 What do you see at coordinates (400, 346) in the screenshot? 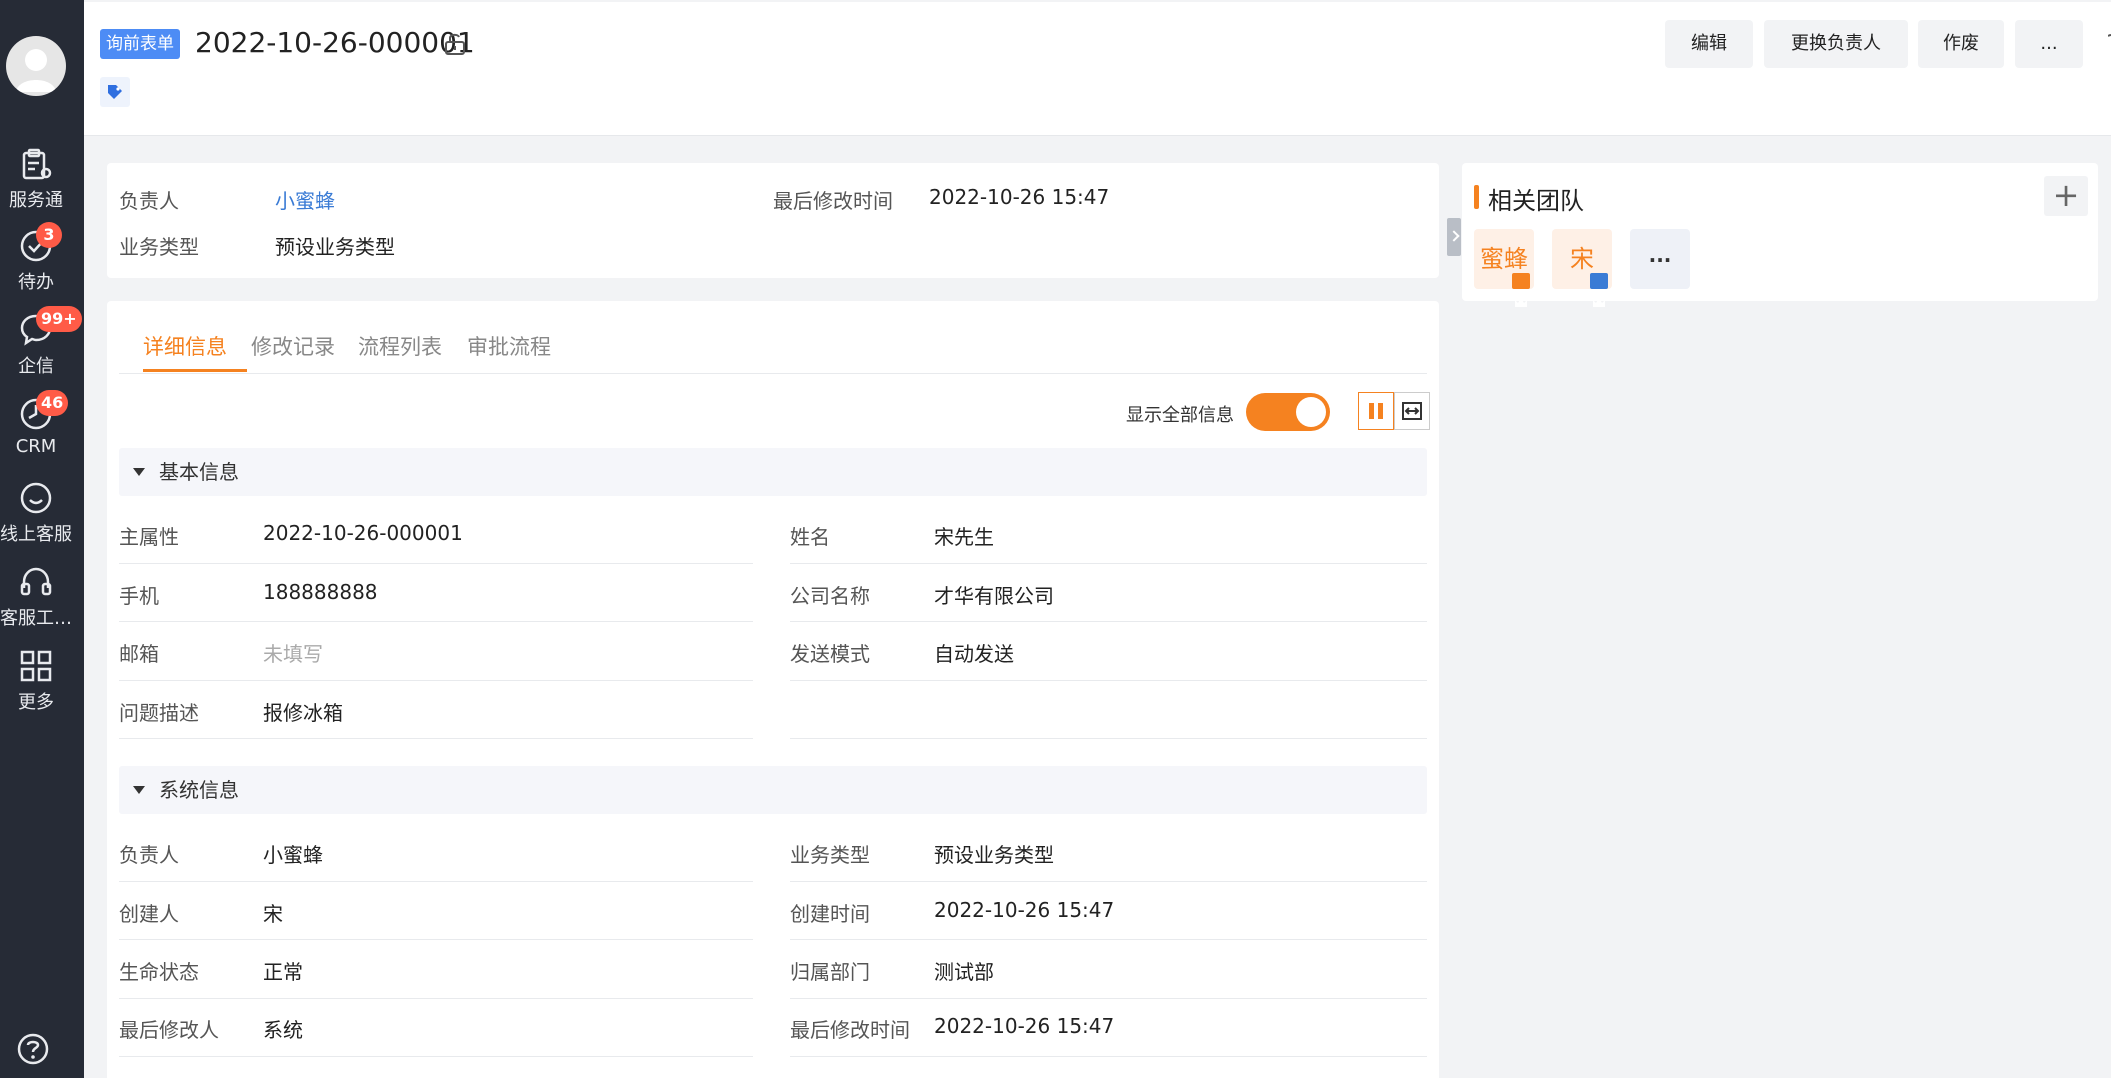
I see `tab-process-list: 流程列表` at bounding box center [400, 346].